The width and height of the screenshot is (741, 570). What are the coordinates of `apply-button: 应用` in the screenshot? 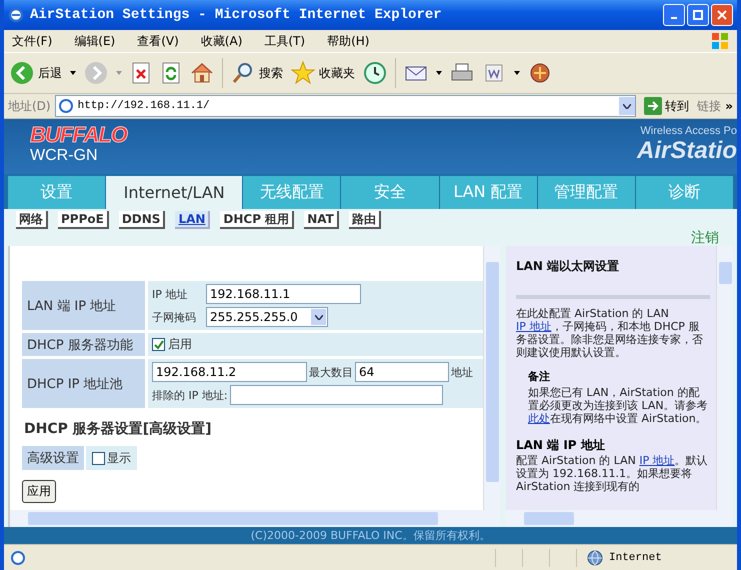 It's located at (39, 491).